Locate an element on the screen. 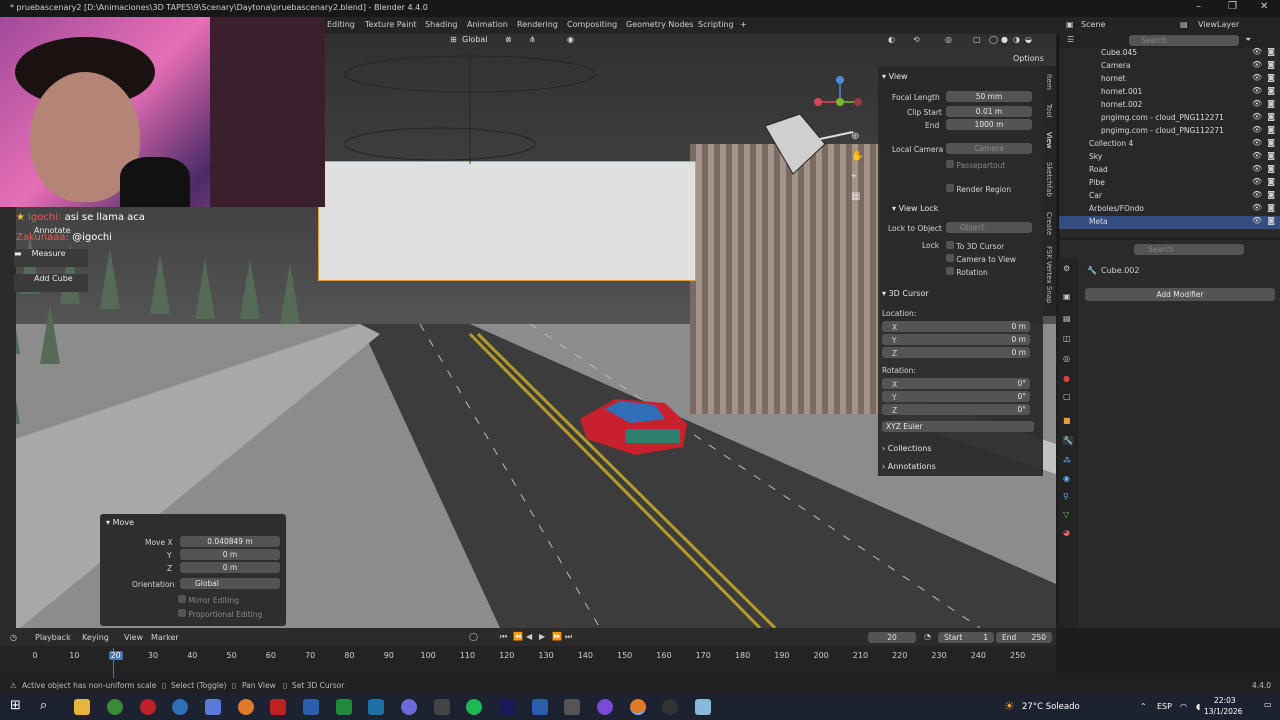 The width and height of the screenshot is (1280, 720). view-section-header: ▾ View is located at coordinates (895, 76).